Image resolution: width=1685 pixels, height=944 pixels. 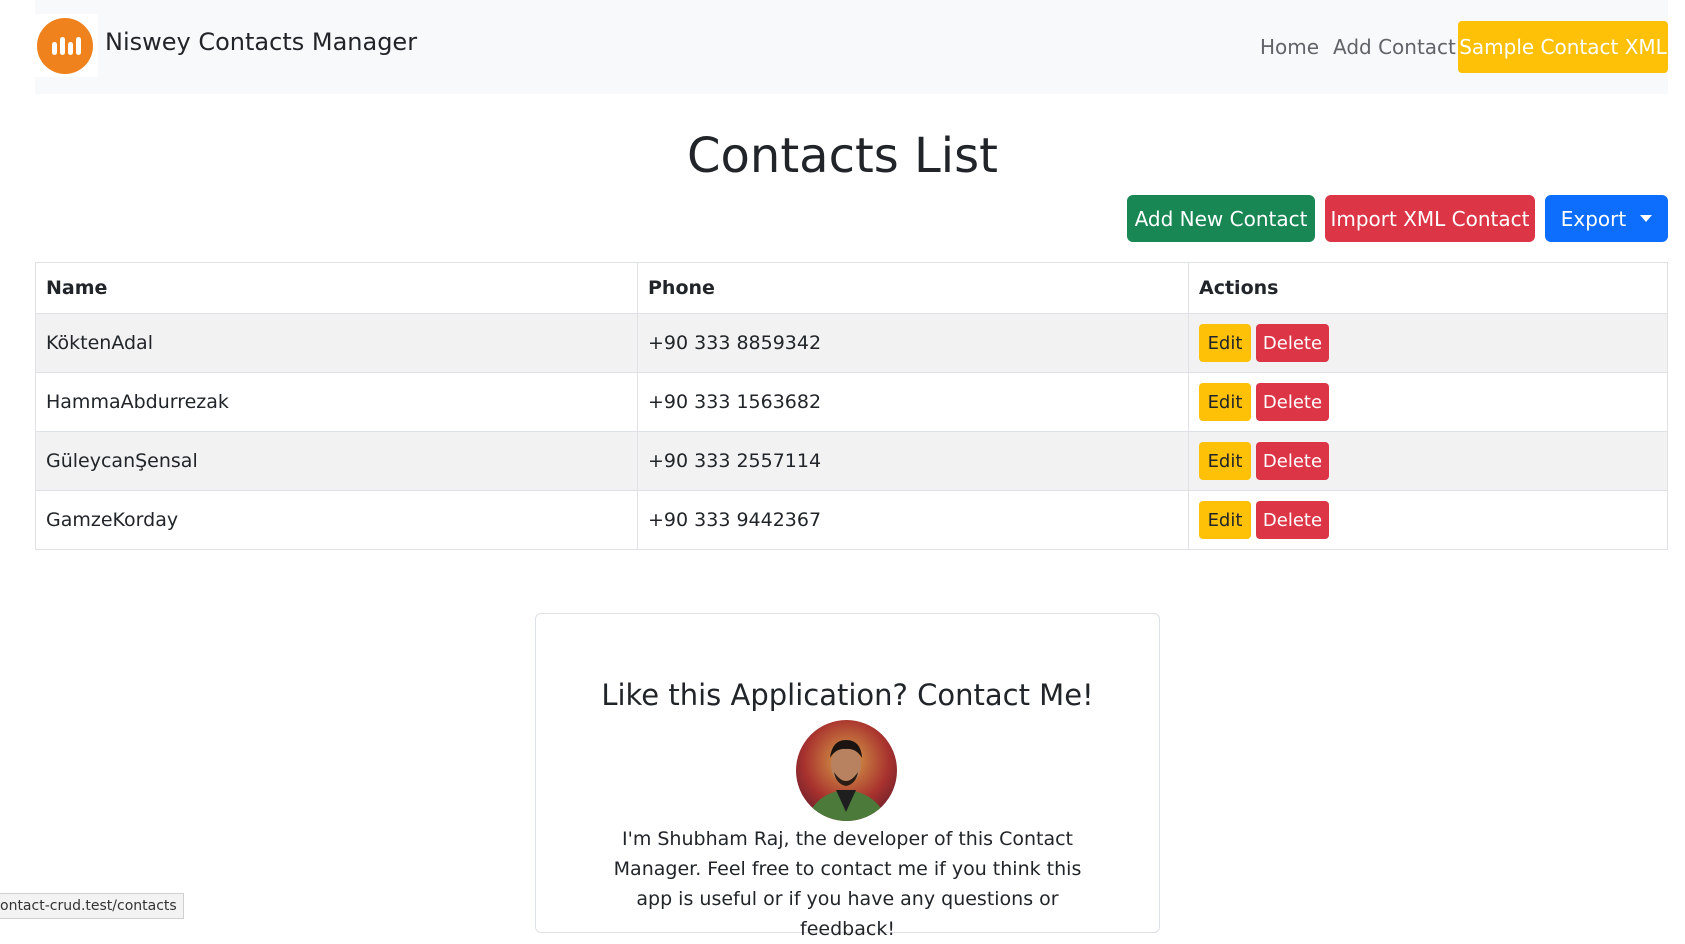 I want to click on contact-phone: +90 333 9442367, so click(x=913, y=520).